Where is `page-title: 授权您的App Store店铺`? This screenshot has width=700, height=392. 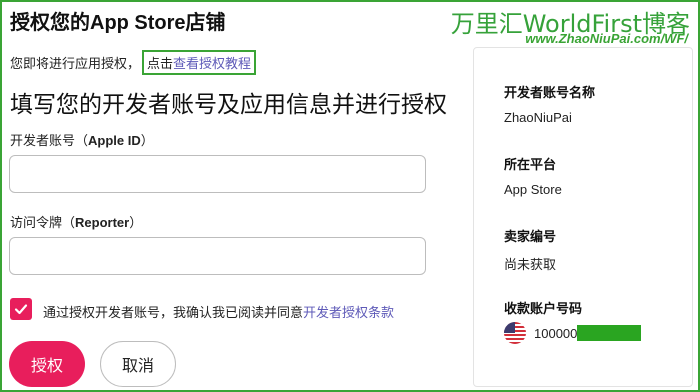 page-title: 授权您的App Store店铺 is located at coordinates (118, 23).